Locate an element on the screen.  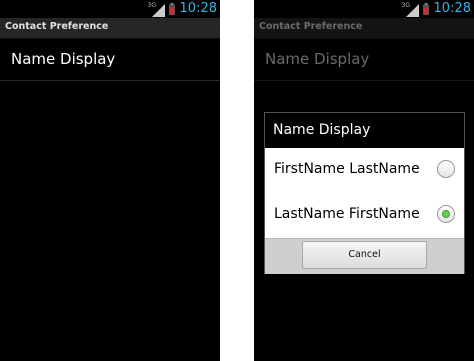
dialog-title: Name Display is located at coordinates (322, 130).